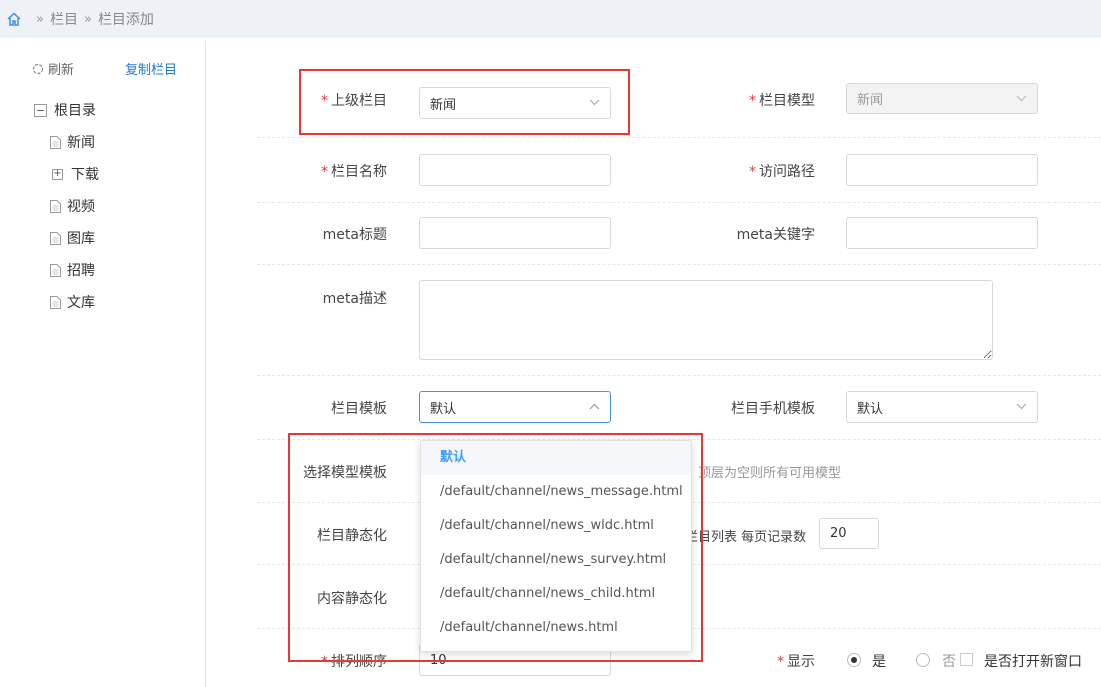 The image size is (1101, 687). What do you see at coordinates (443, 409) in the screenshot?
I see `column-template-value: 默认` at bounding box center [443, 409].